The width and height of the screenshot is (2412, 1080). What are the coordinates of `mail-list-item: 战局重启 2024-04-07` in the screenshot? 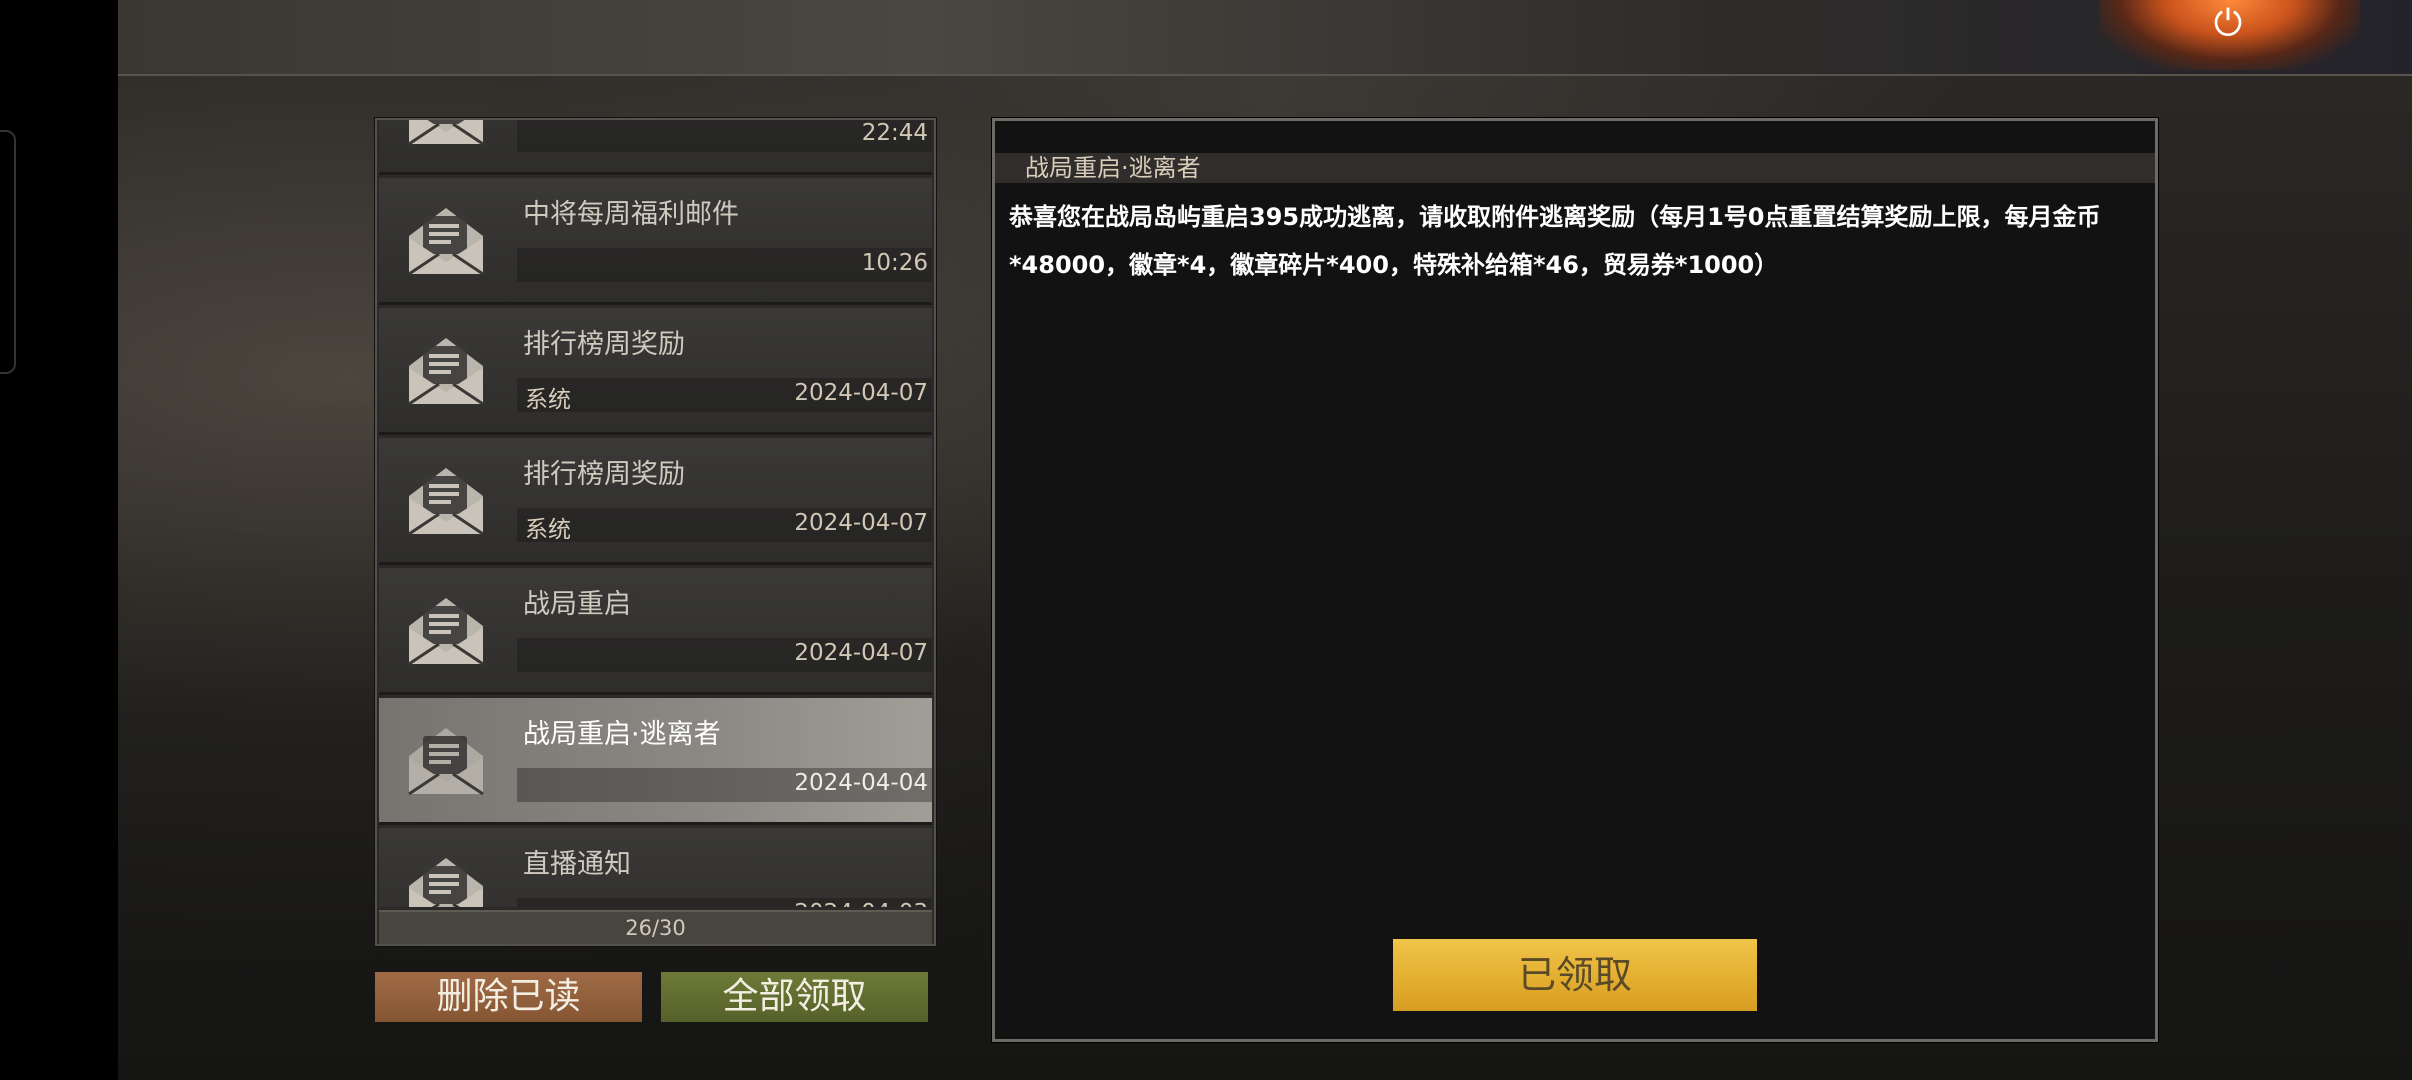 It's located at (655, 631).